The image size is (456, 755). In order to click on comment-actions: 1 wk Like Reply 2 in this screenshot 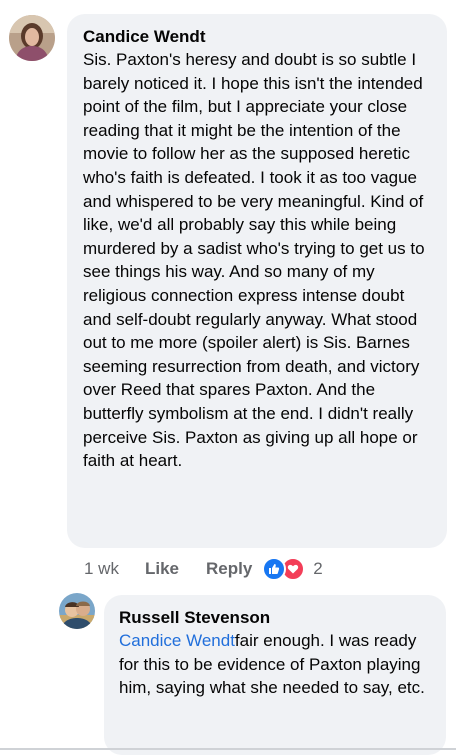, I will do `click(203, 569)`.